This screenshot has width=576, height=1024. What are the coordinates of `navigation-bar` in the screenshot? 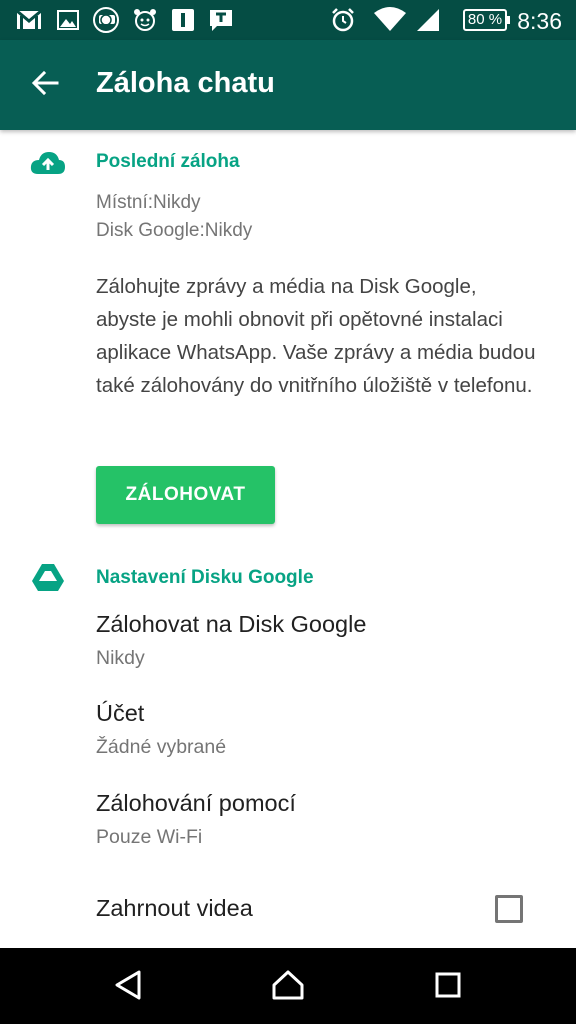 It's located at (288, 986).